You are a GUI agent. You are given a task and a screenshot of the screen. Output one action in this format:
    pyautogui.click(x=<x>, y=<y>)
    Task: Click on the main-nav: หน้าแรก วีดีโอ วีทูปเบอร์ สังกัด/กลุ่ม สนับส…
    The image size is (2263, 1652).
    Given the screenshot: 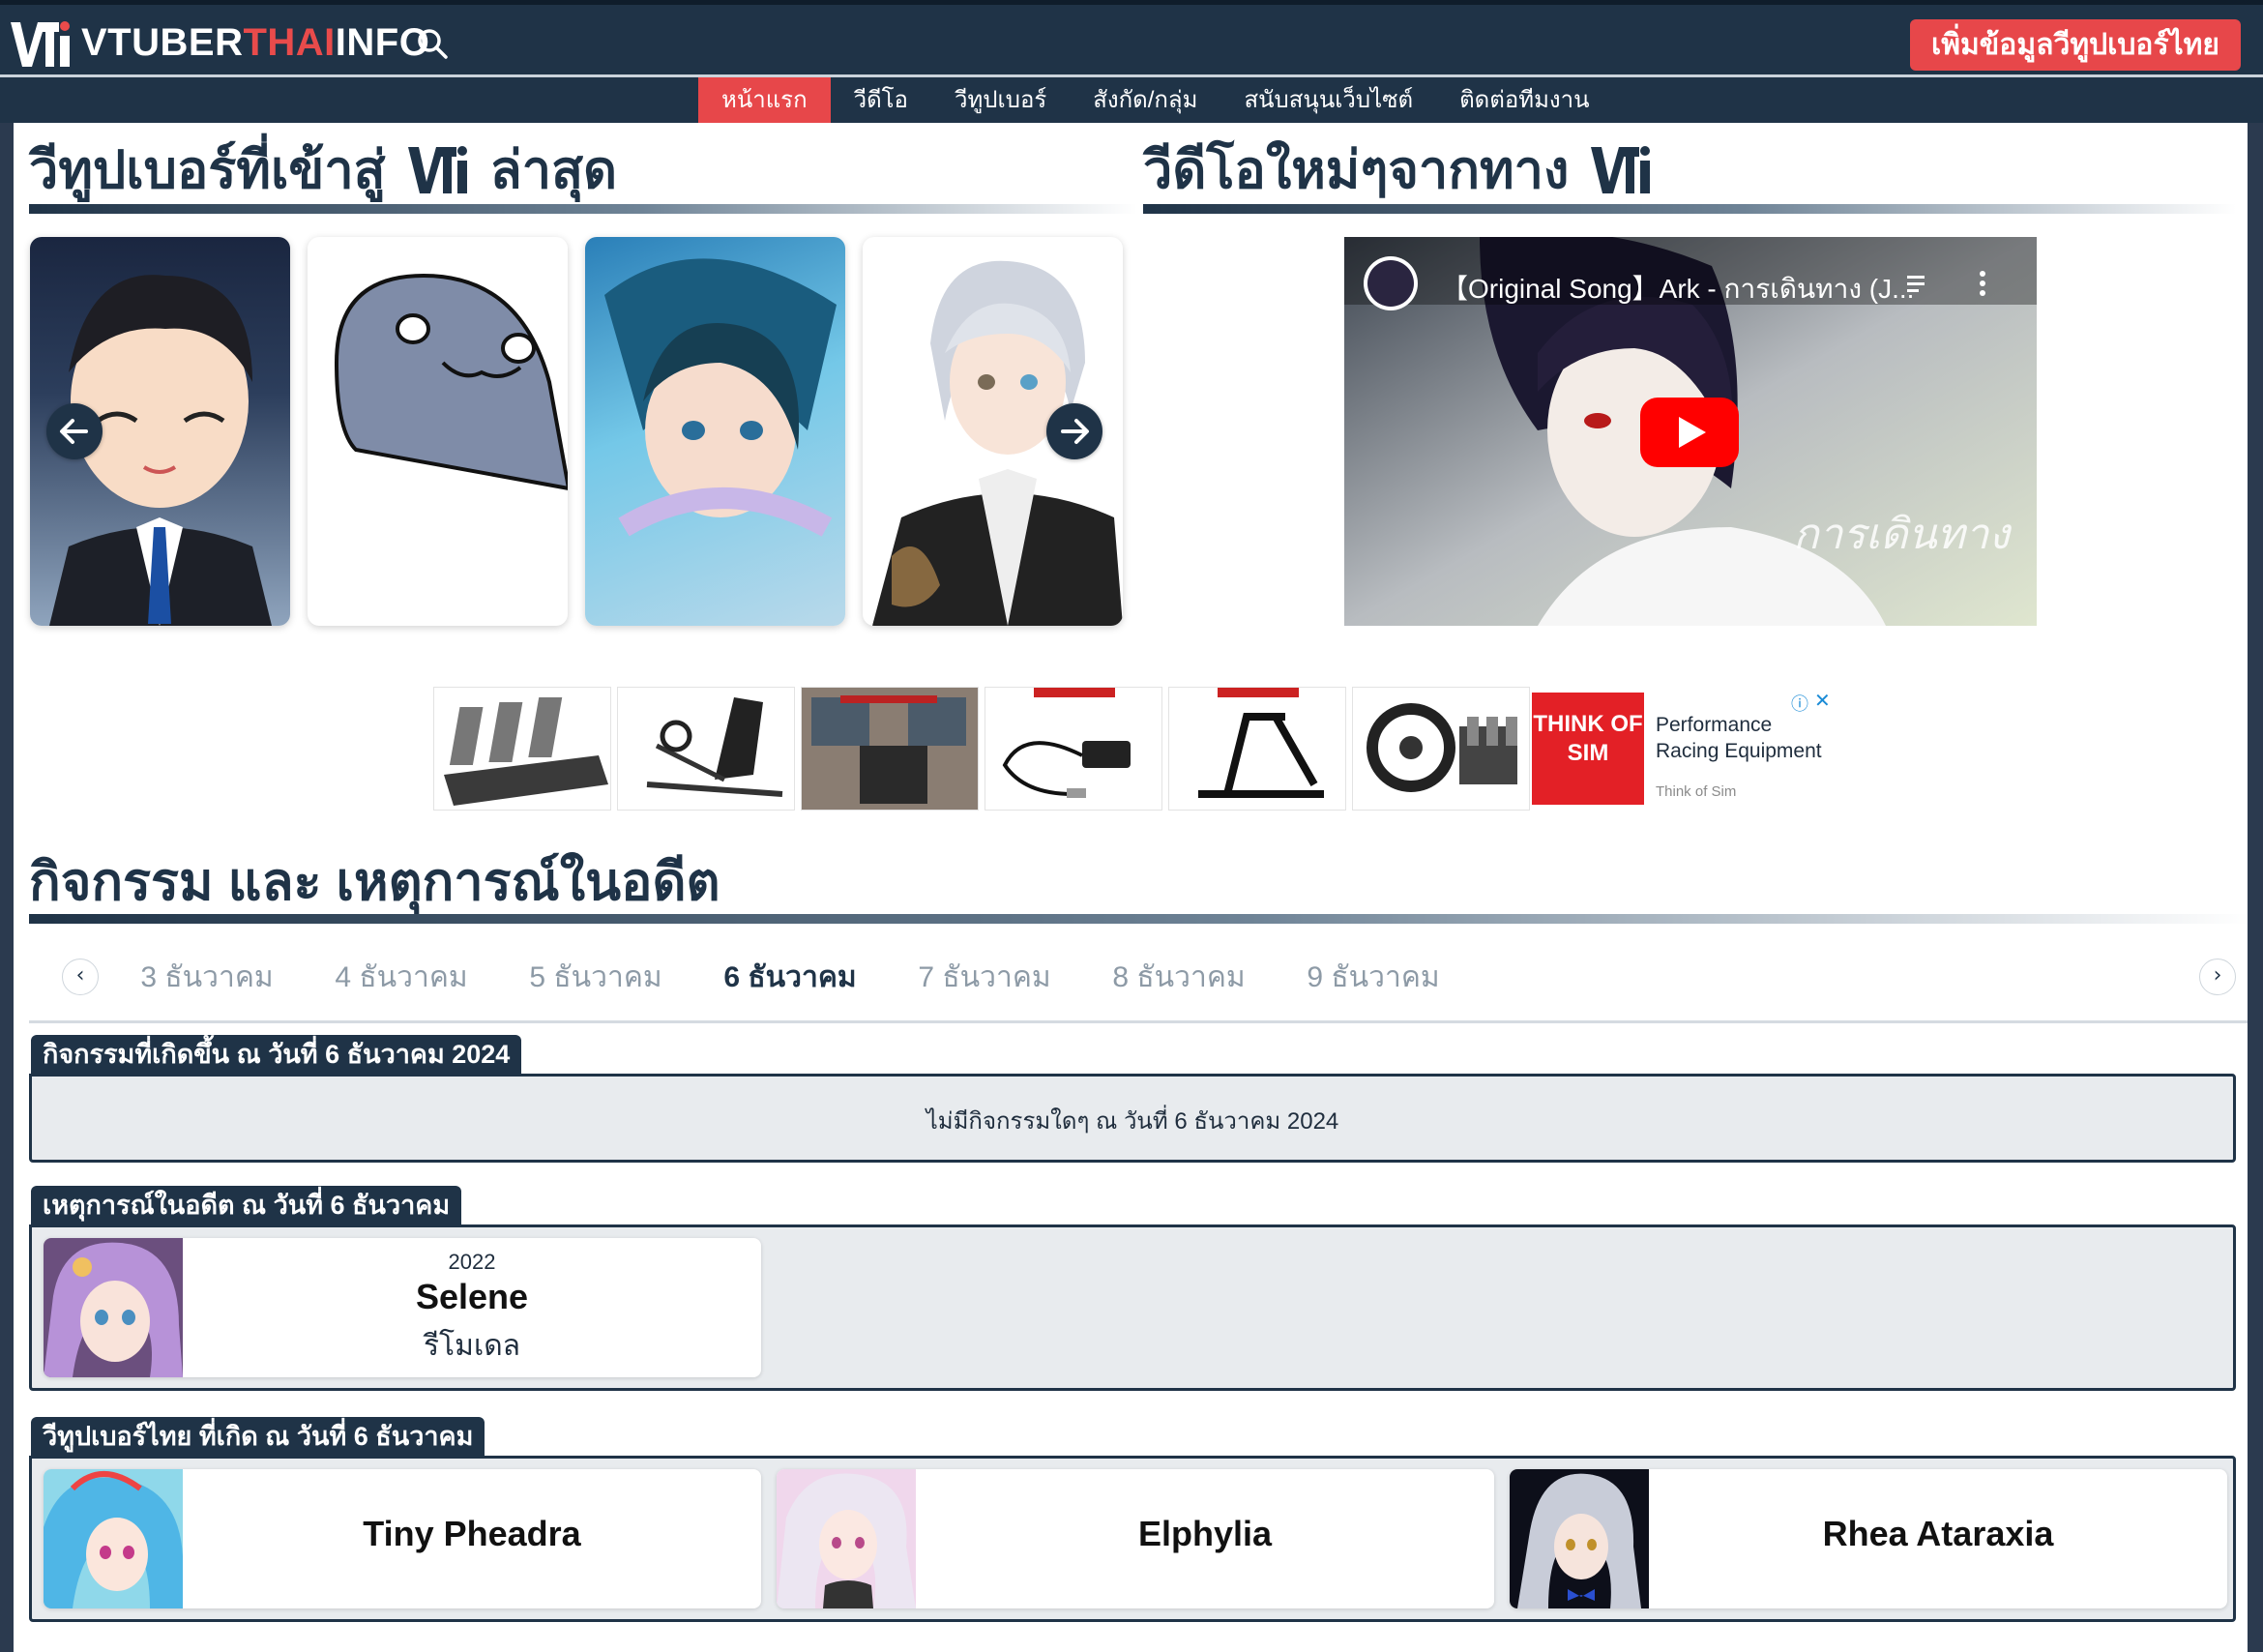 What is the action you would take?
    pyautogui.click(x=1131, y=98)
    